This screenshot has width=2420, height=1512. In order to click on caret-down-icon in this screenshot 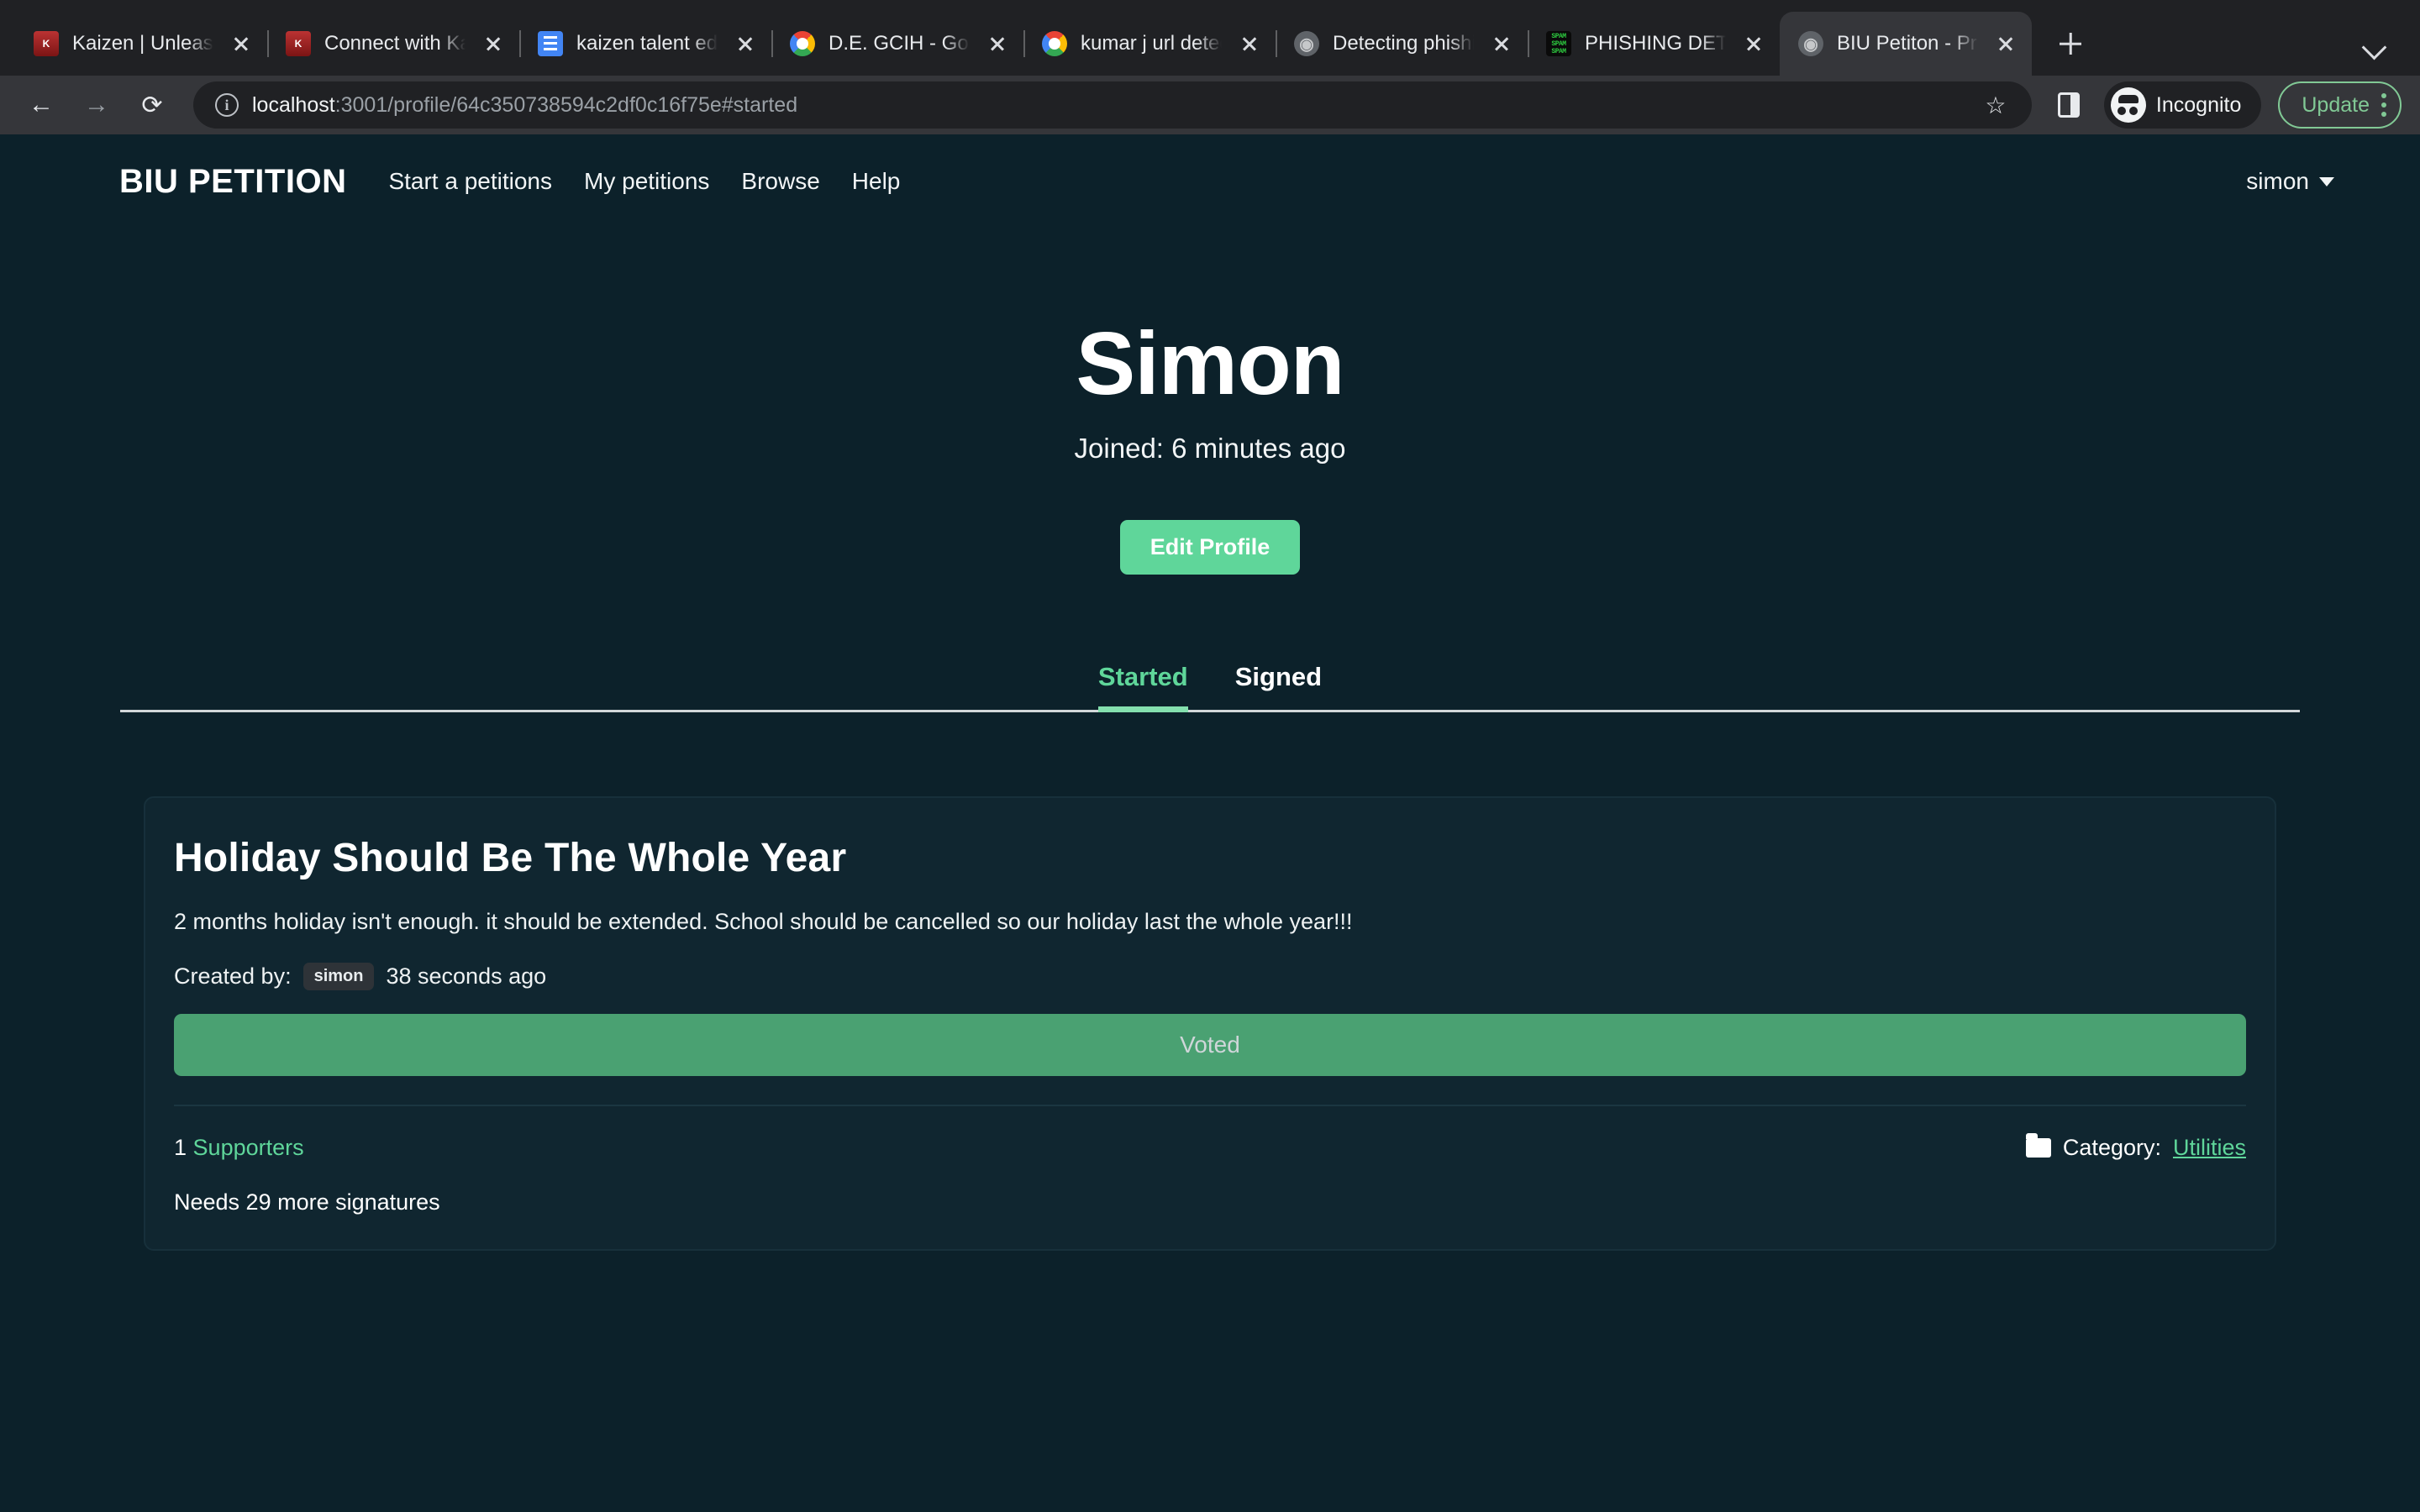, I will do `click(2327, 181)`.